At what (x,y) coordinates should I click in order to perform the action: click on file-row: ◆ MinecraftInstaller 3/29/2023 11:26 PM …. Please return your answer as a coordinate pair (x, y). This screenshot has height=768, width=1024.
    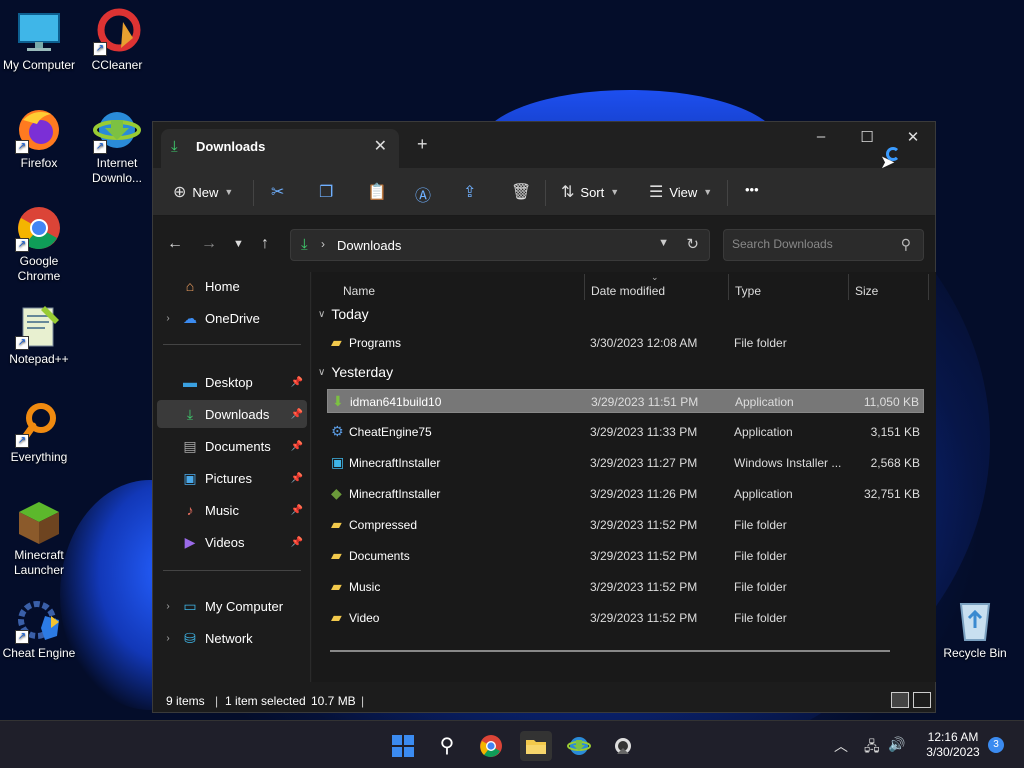
    Looking at the image, I should click on (625, 494).